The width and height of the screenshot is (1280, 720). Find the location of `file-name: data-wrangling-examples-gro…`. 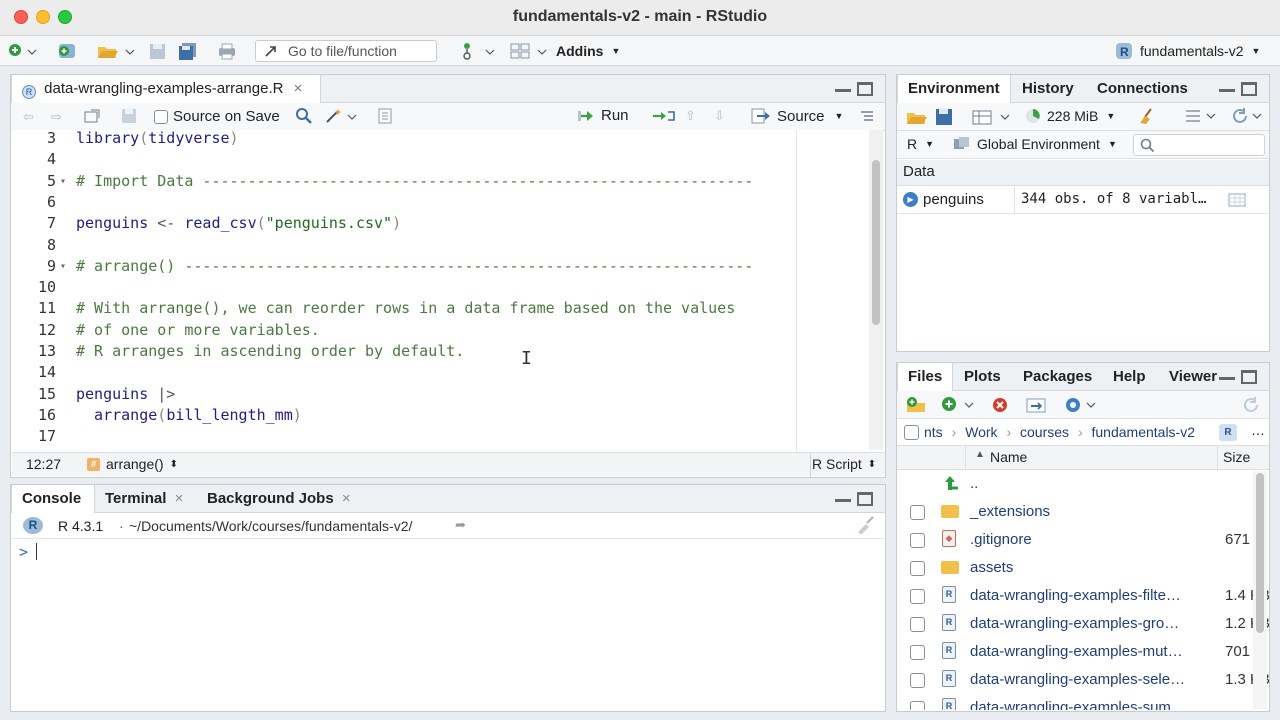

file-name: data-wrangling-examples-gro… is located at coordinates (1074, 623).